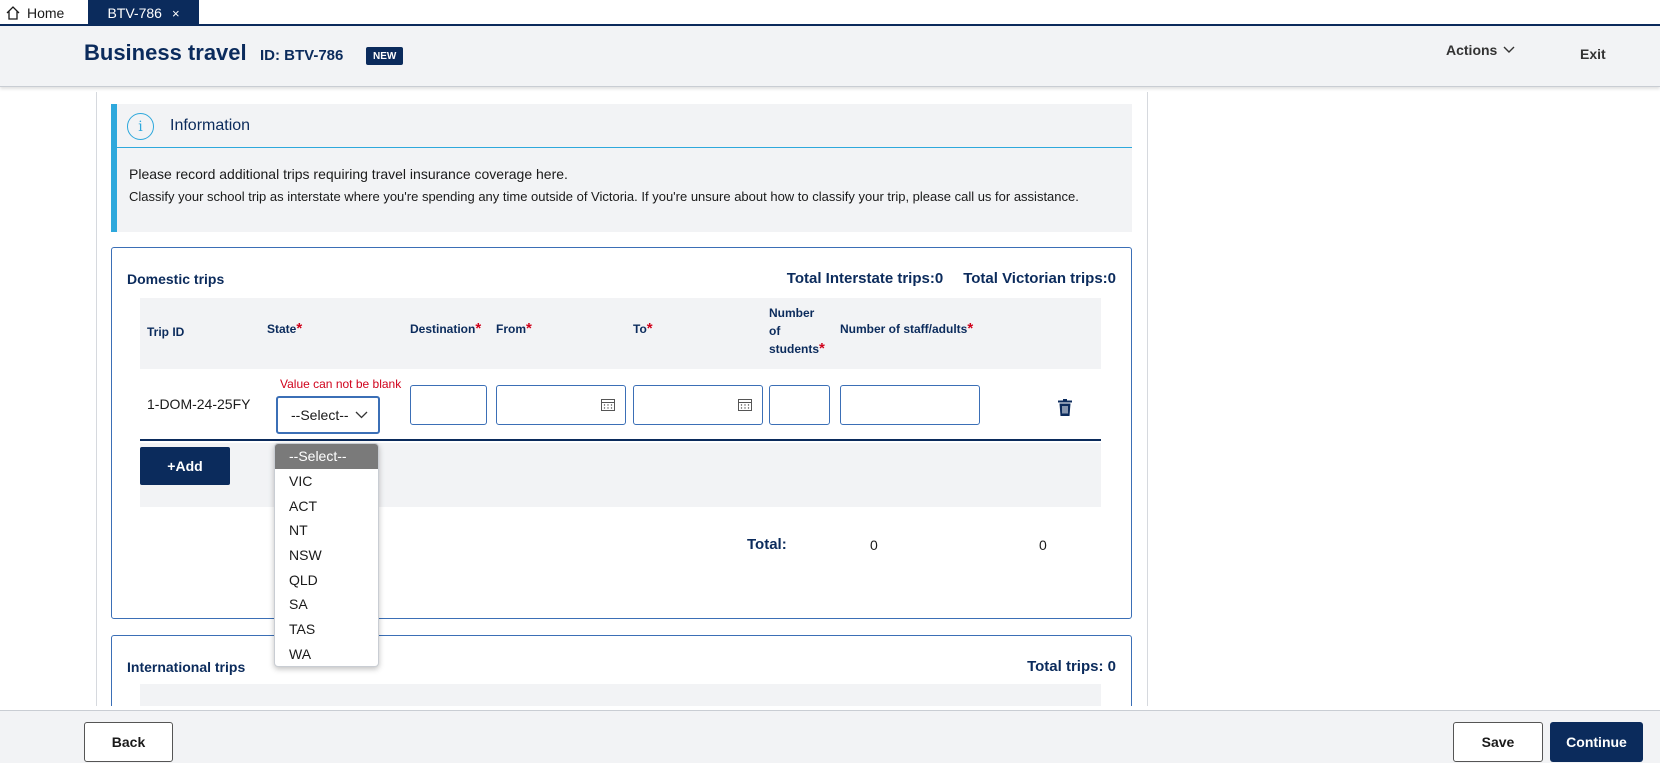  I want to click on save-button: Save, so click(1498, 742).